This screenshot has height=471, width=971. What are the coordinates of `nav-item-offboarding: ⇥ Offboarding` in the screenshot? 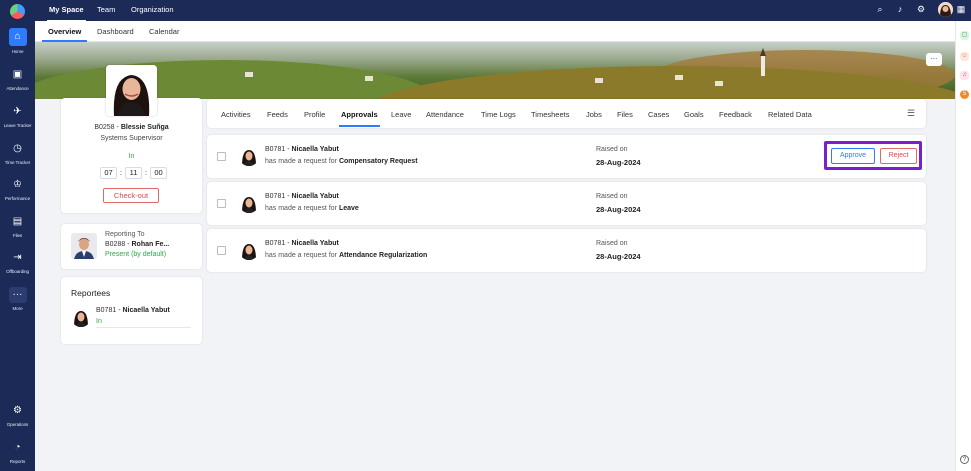 It's located at (17, 262).